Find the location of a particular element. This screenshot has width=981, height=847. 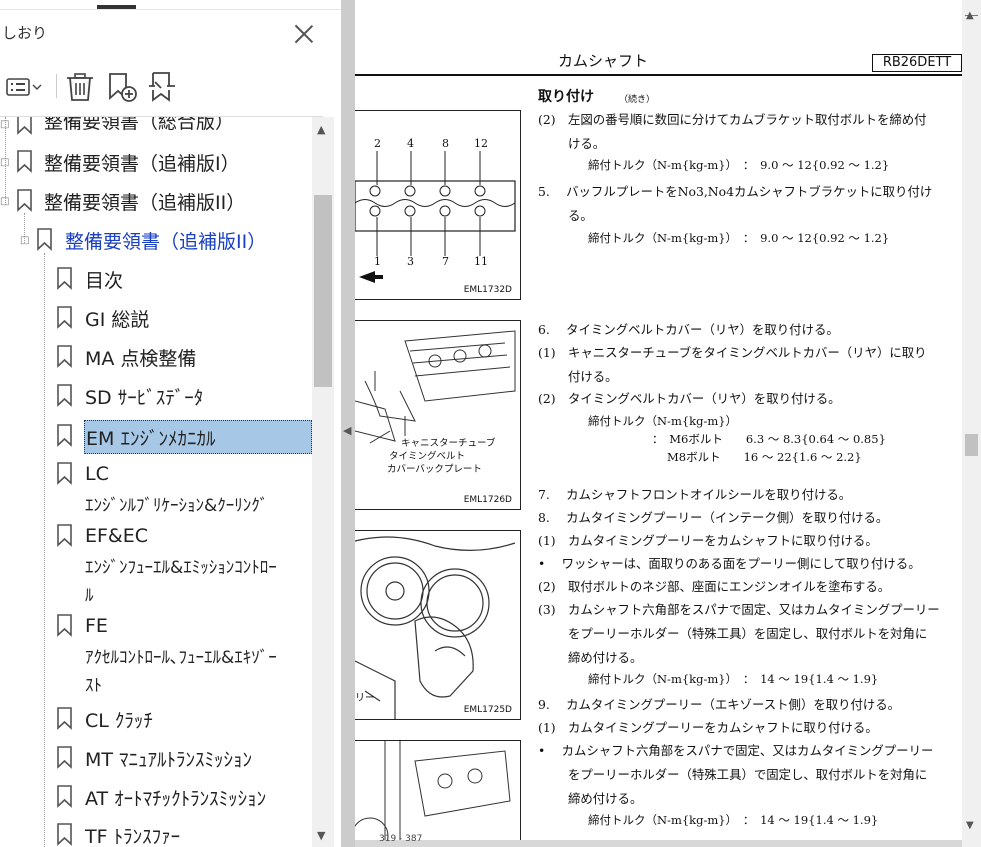

torque-spec: ： M6ボルト 6.3 ～ 8.3{0.64 ～ 0.85} is located at coordinates (769, 439).